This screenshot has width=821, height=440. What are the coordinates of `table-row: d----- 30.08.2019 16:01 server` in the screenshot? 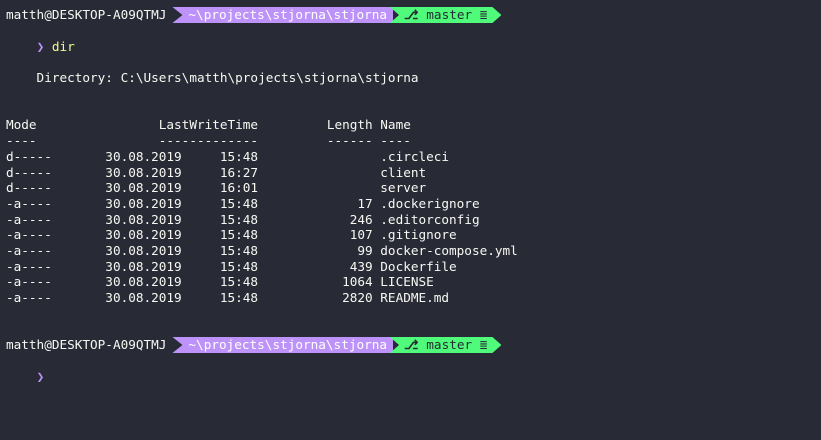 It's located at (216, 187).